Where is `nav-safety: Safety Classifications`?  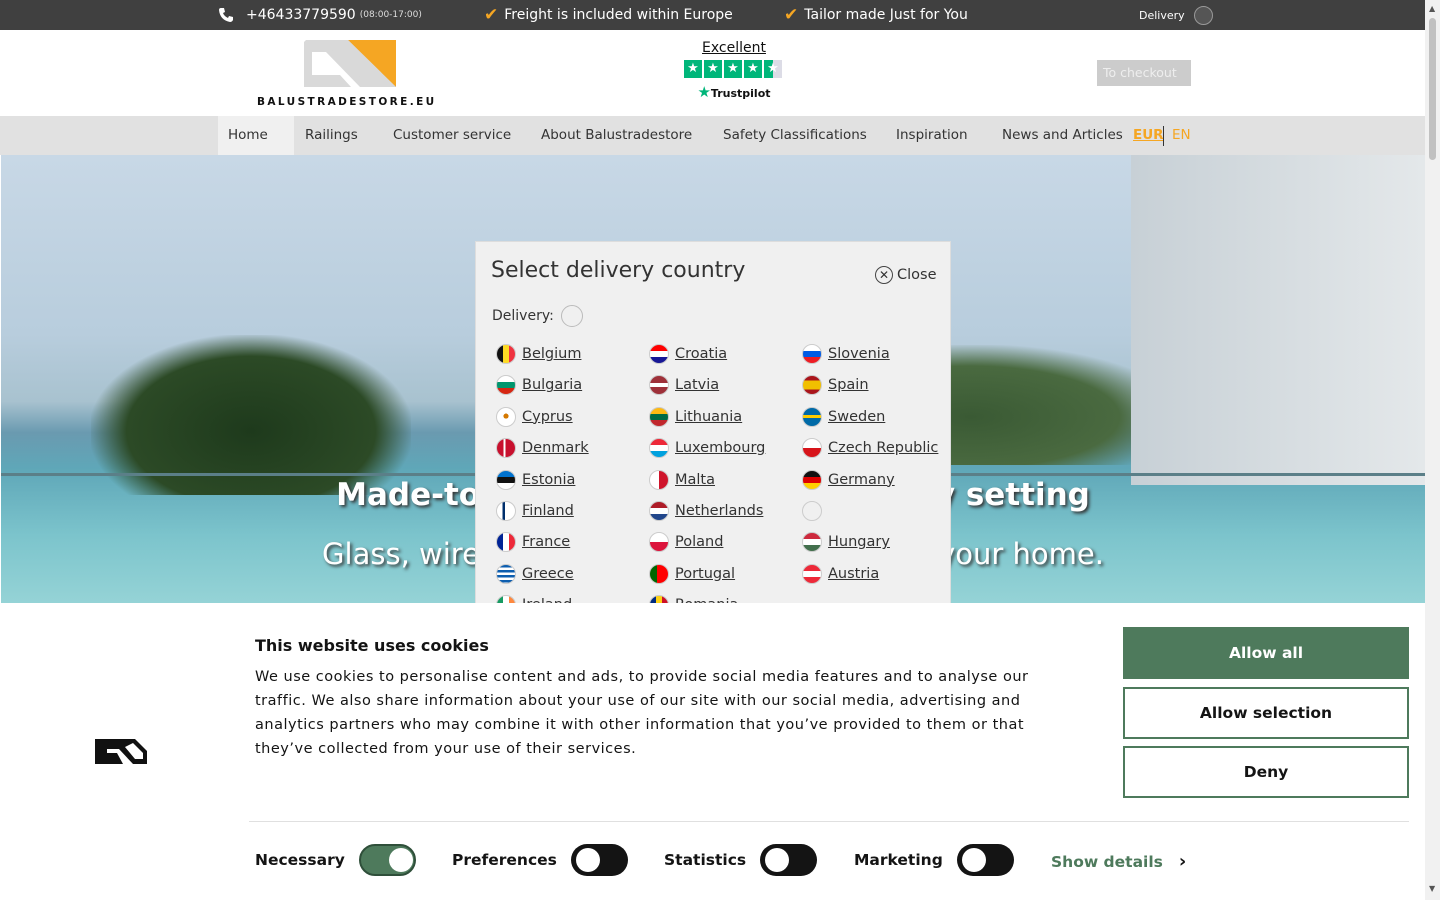
nav-safety: Safety Classifications is located at coordinates (795, 135).